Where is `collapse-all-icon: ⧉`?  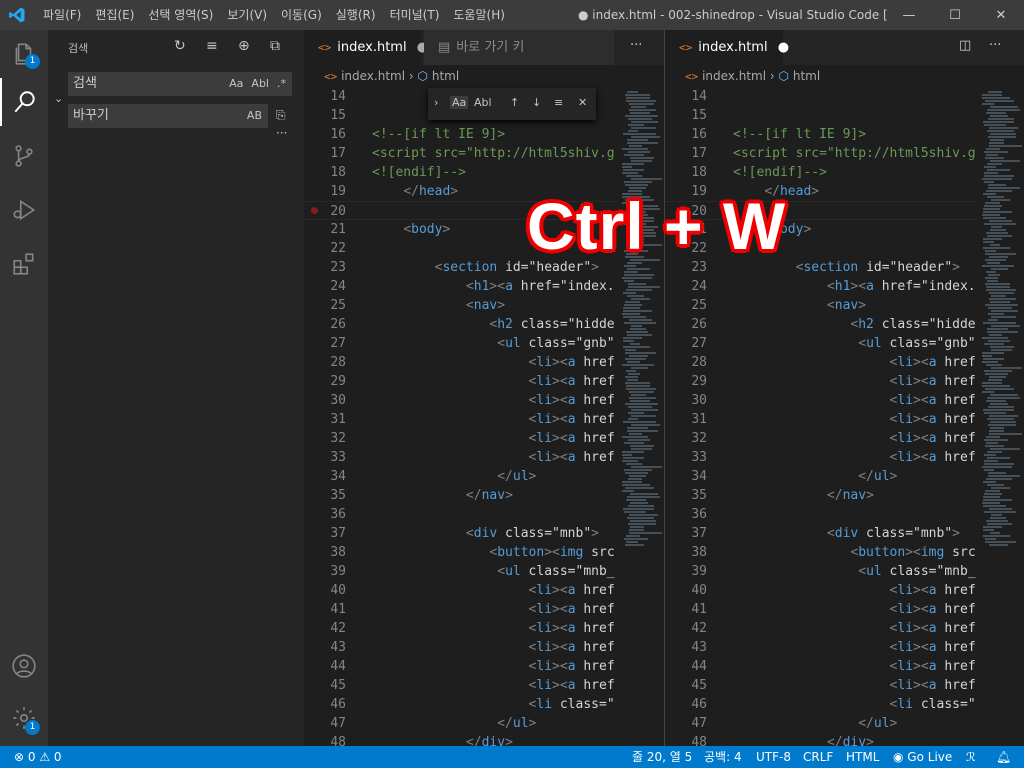
collapse-all-icon: ⧉ is located at coordinates (275, 46).